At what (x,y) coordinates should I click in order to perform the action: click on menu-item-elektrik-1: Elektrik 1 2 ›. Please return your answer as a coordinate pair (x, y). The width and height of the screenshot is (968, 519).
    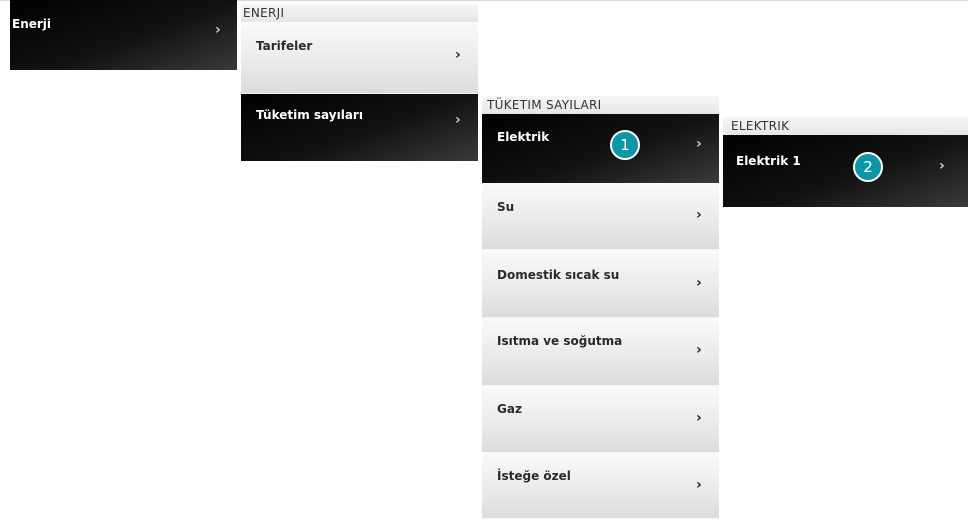
    Looking at the image, I should click on (845, 171).